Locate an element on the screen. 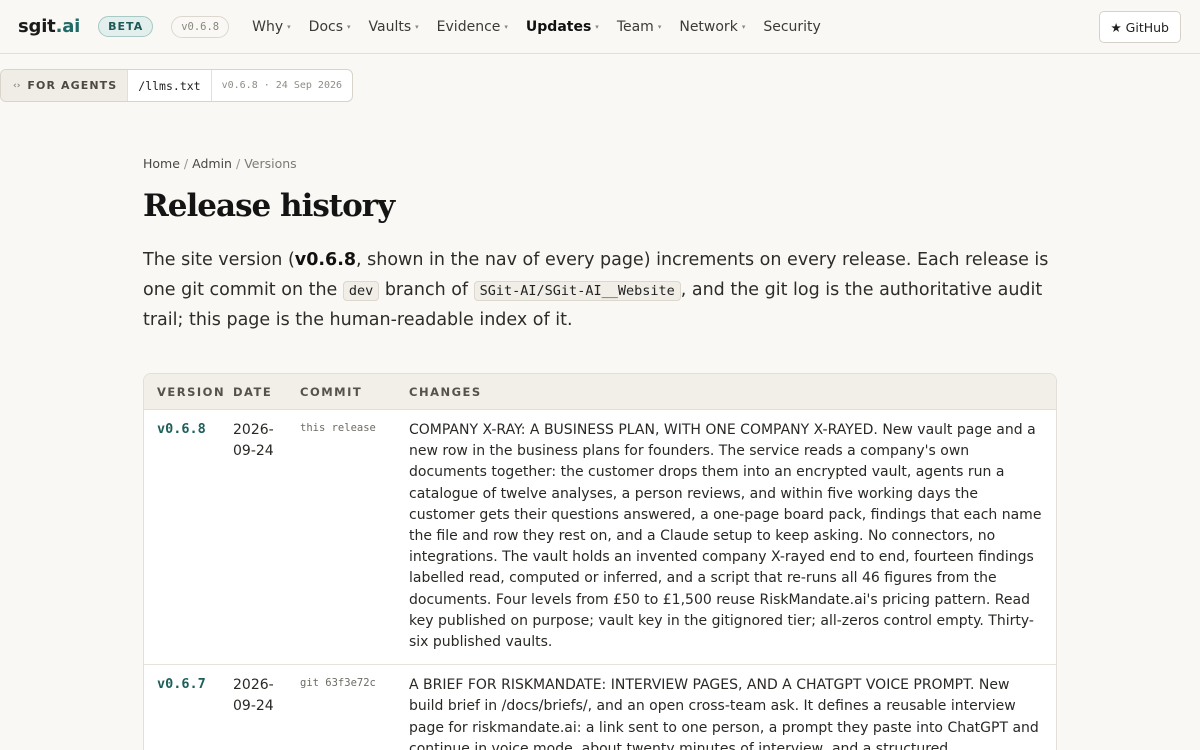  nav-item-updates: Updates ▾ is located at coordinates (562, 27).